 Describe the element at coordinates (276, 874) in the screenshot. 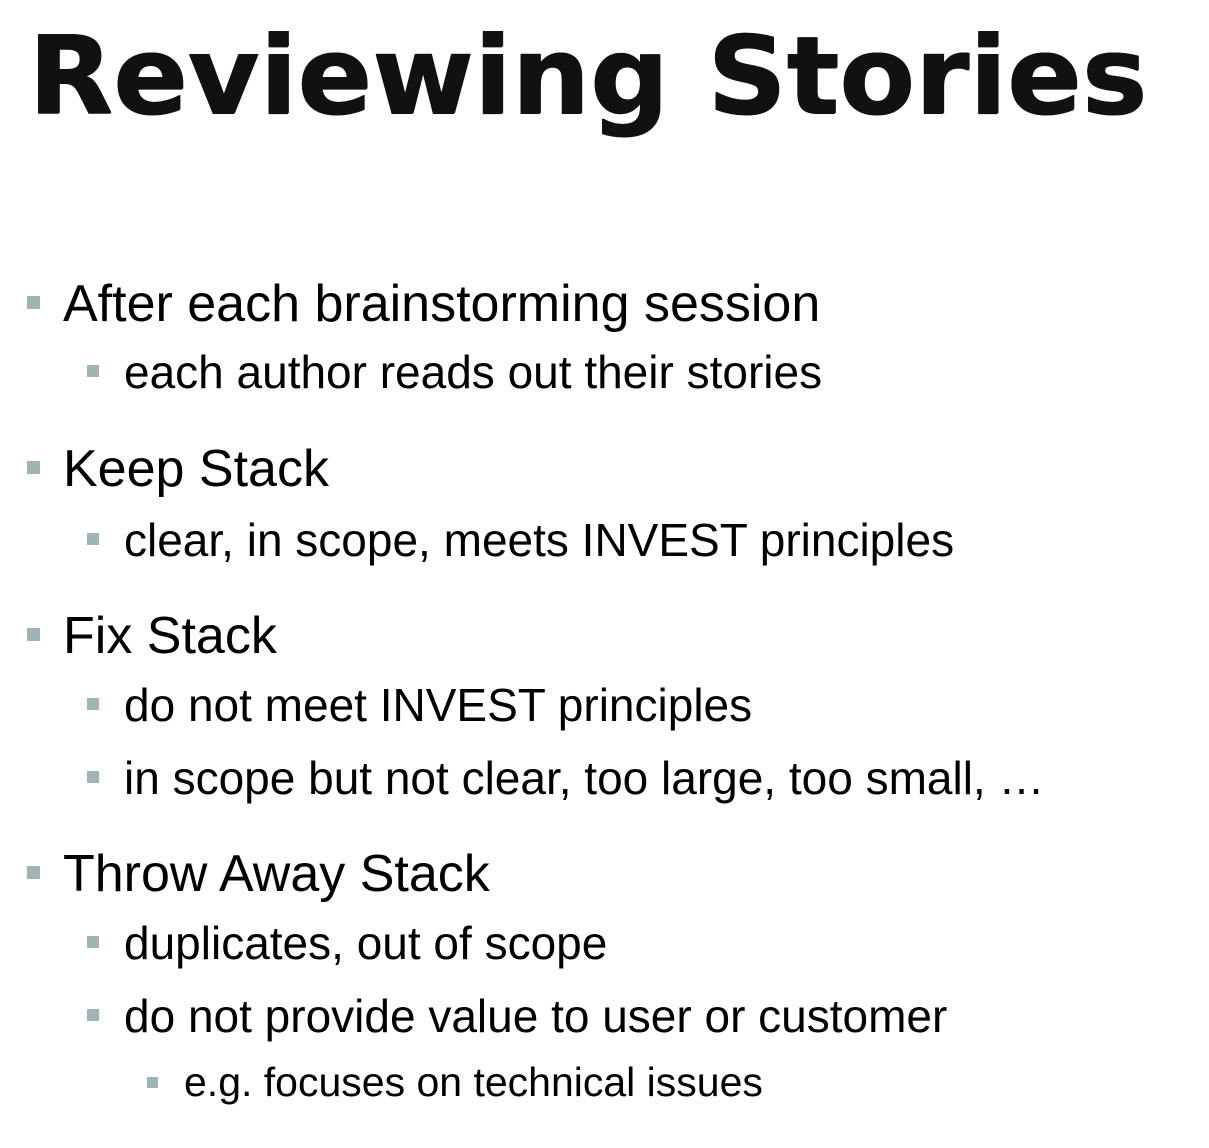

I see `bullet-text: Throw Away Stack` at that location.